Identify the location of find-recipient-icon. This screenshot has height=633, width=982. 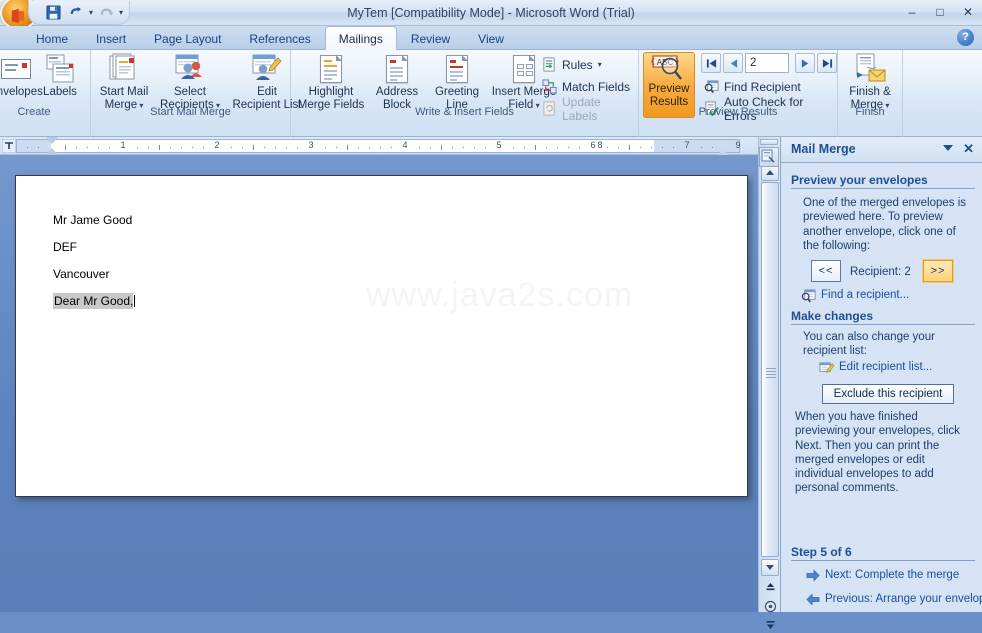
(711, 86).